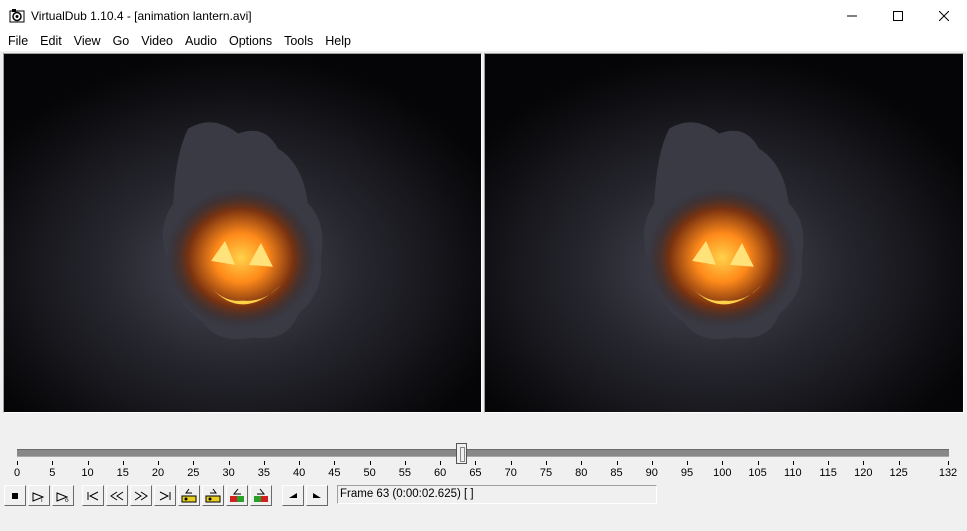  Describe the element at coordinates (546, 473) in the screenshot. I see `timeline-tick-label: 75` at that location.